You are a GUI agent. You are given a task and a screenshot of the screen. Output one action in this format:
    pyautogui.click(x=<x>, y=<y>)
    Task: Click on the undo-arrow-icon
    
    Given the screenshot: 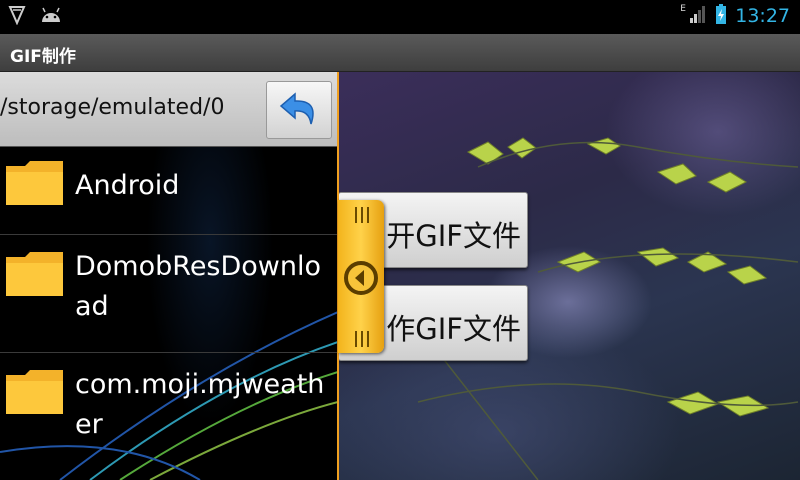 What is the action you would take?
    pyautogui.click(x=296, y=108)
    